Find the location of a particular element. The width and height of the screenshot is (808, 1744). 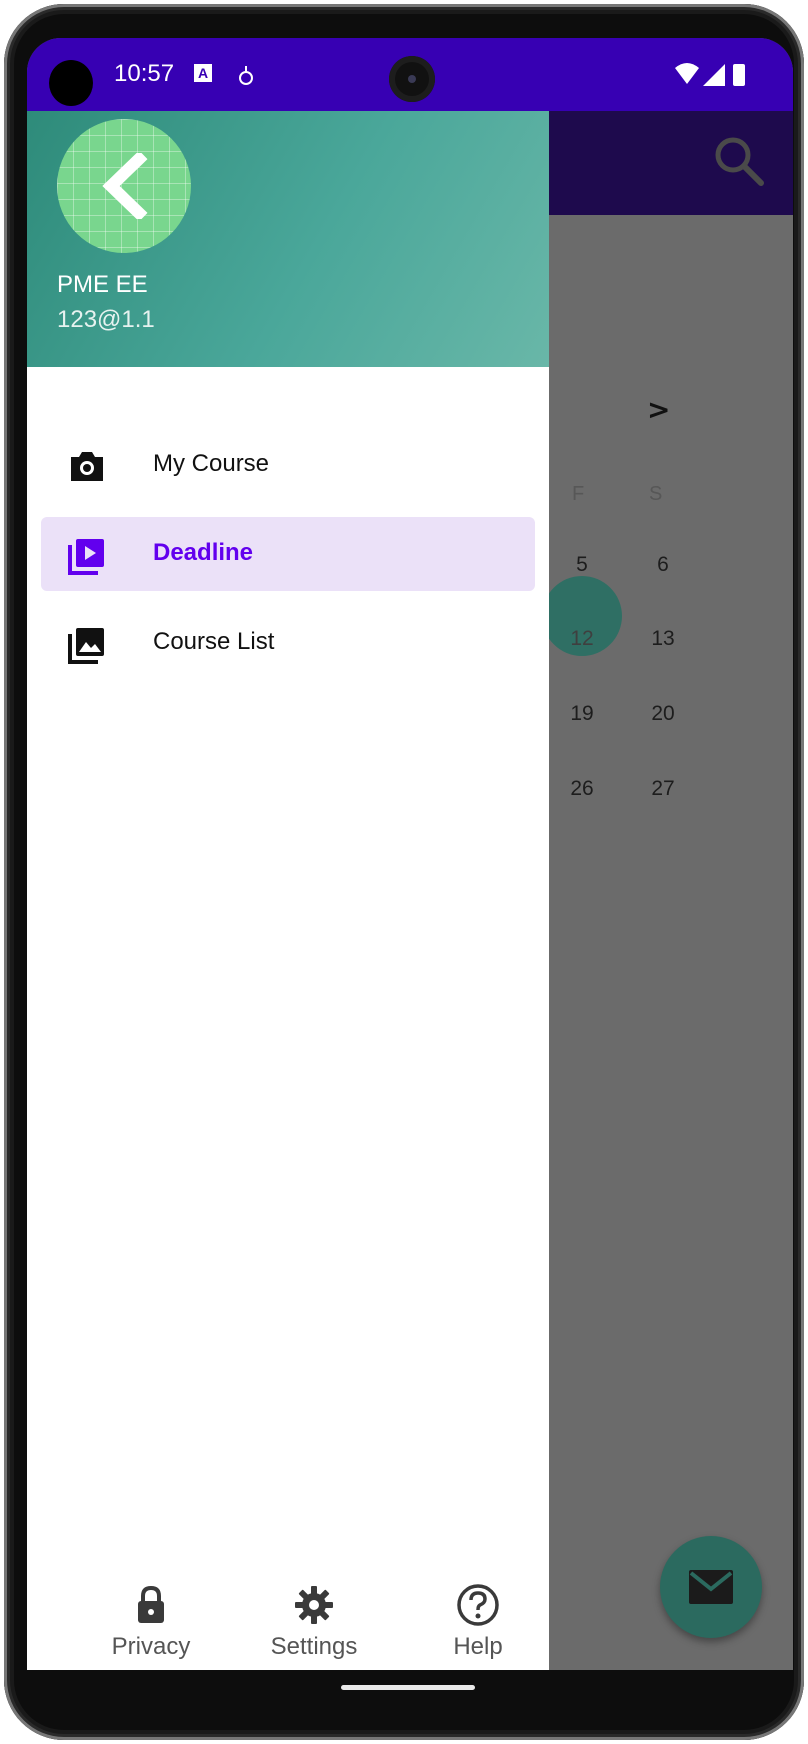

weekday-header: F is located at coordinates (578, 494).